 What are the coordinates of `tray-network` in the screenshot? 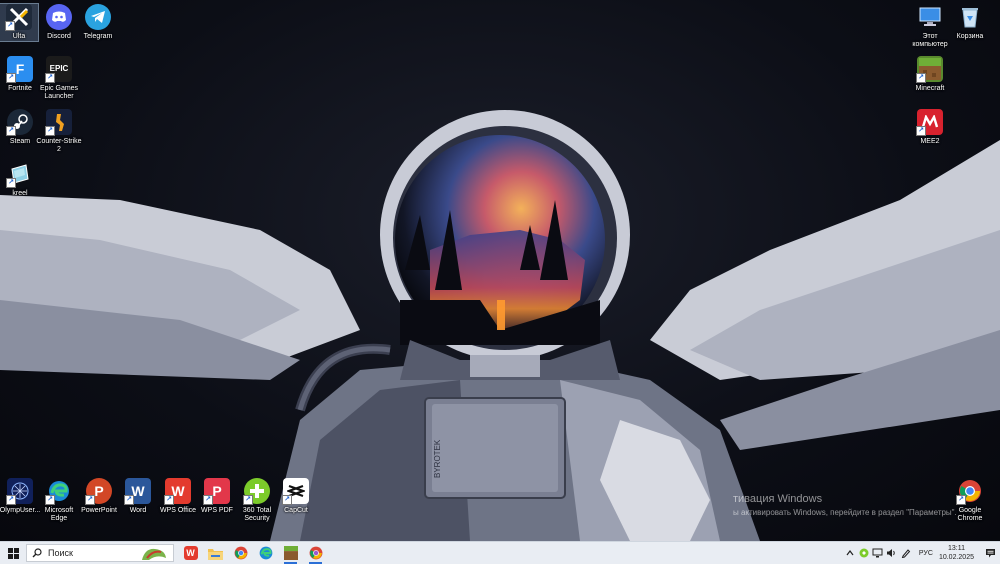 It's located at (878, 553).